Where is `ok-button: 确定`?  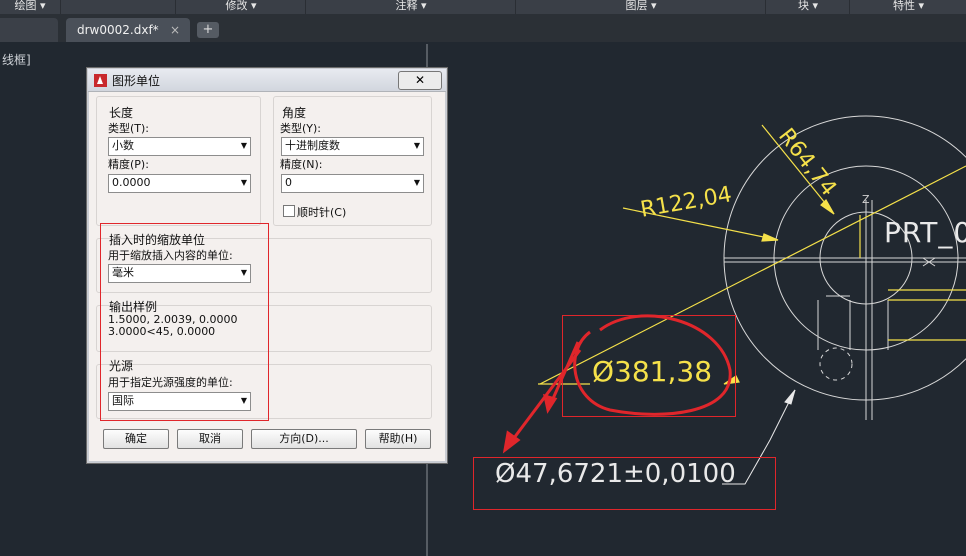 ok-button: 确定 is located at coordinates (136, 439).